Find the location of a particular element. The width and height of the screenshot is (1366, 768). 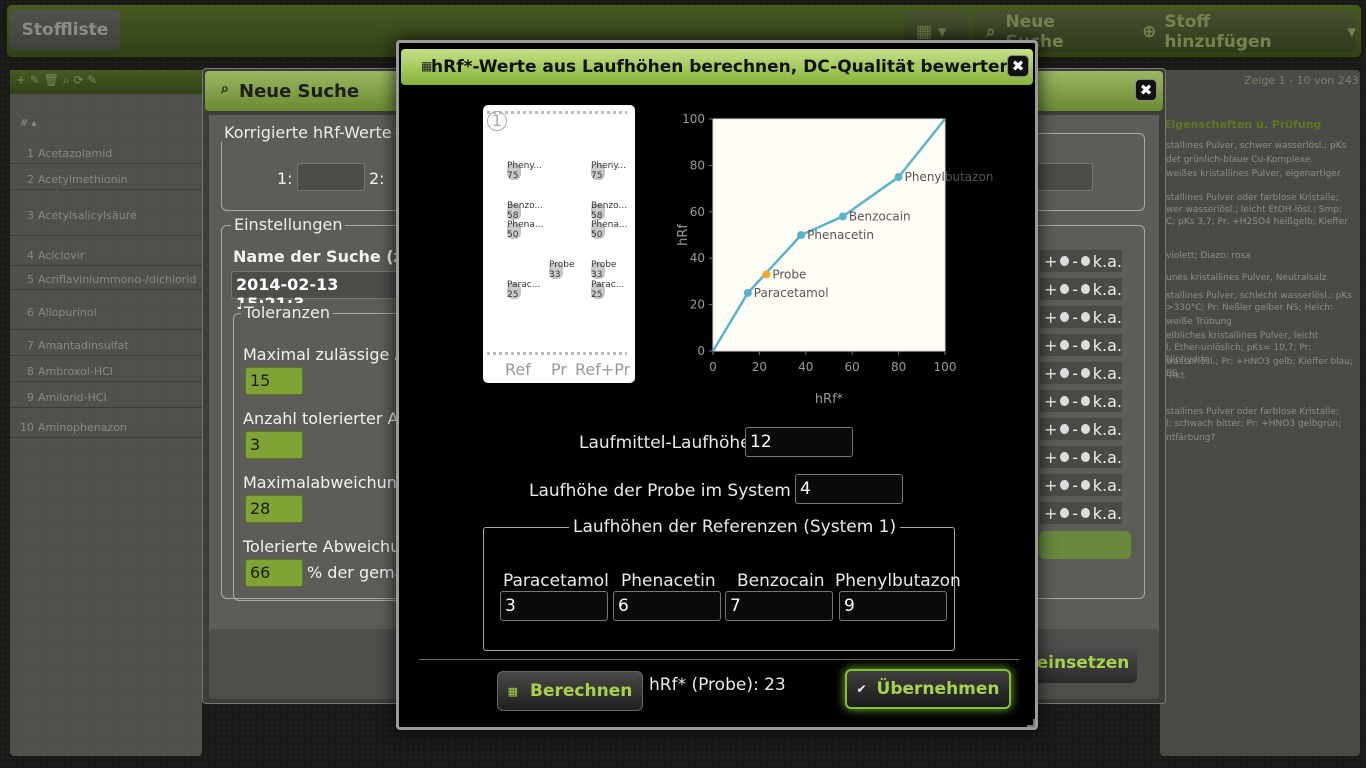

y-tick-label: 60 is located at coordinates (697, 212).